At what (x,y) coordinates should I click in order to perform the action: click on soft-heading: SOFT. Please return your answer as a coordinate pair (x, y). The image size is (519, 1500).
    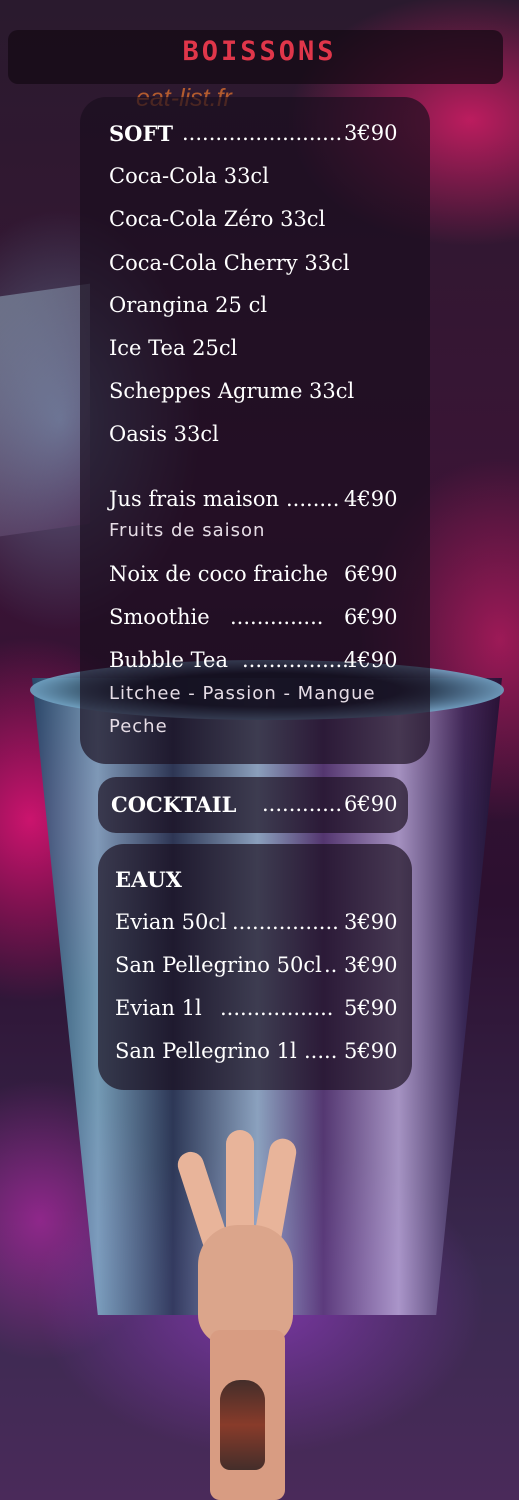
    Looking at the image, I should click on (141, 133).